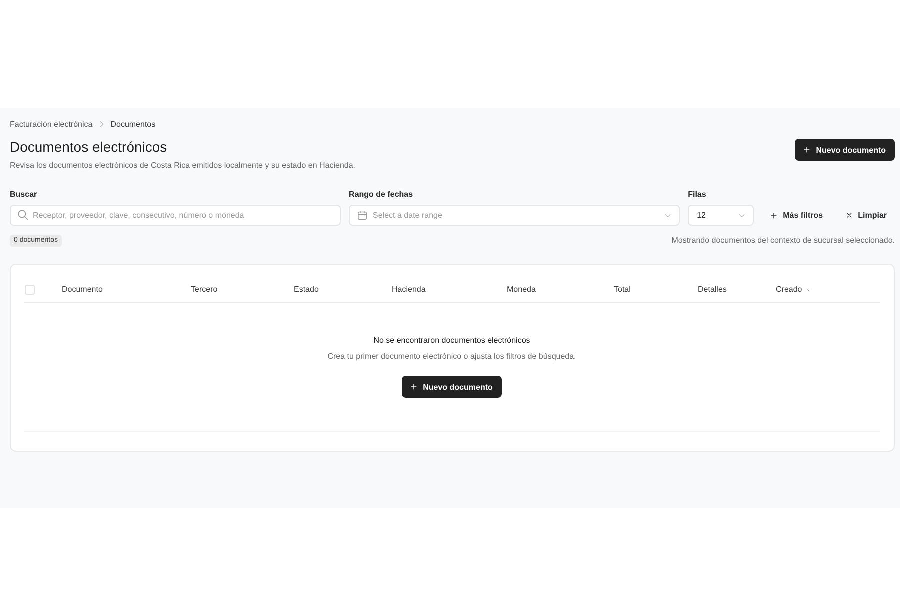 This screenshot has width=900, height=600. I want to click on column-header: Tercero, so click(204, 290).